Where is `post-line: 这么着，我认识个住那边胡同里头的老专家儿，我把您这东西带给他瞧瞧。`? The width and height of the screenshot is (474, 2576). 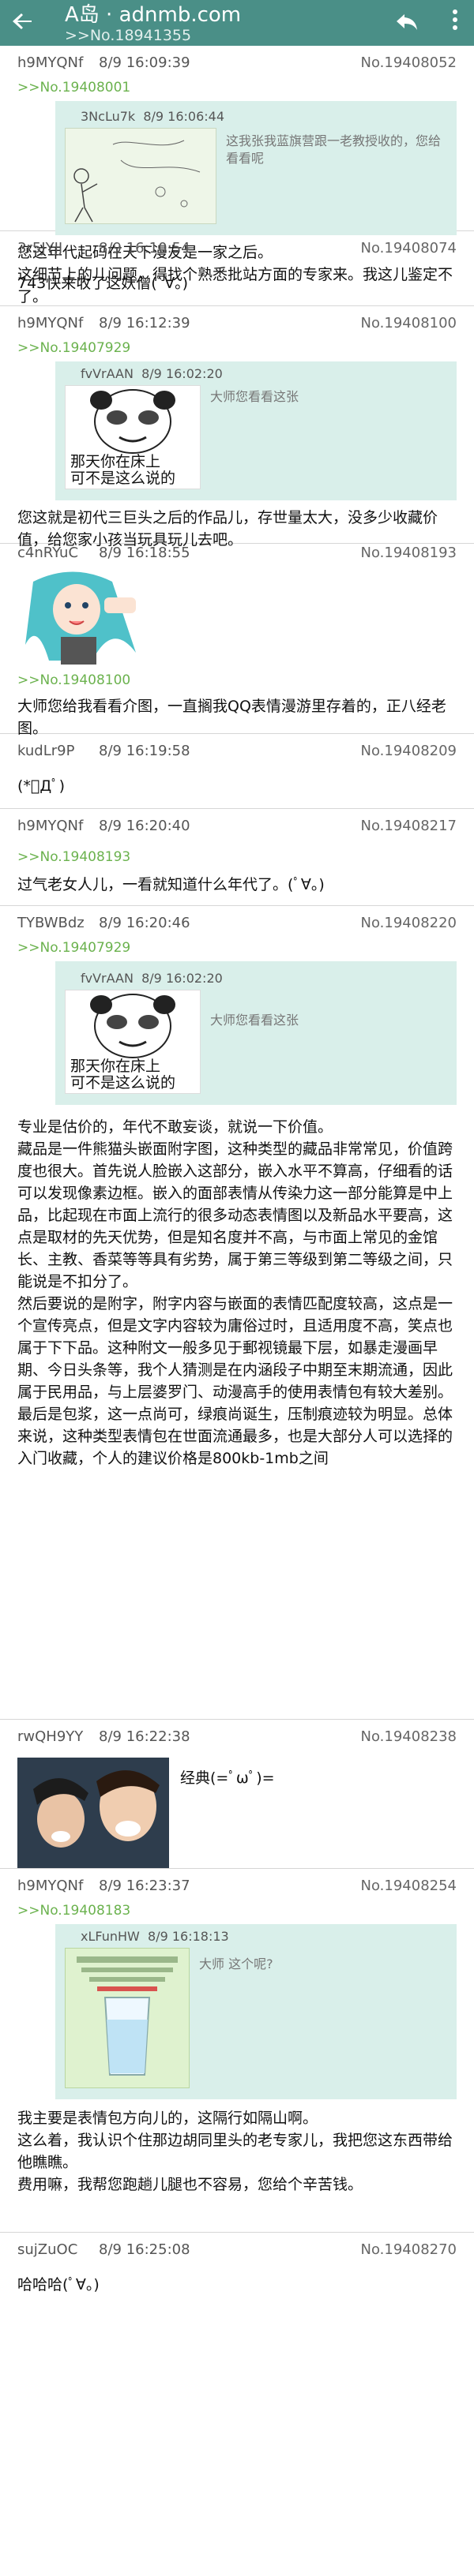 post-line: 这么着，我认识个住那边胡同里头的老专家儿，我把您这东西带给他瞧瞧。 is located at coordinates (235, 2151).